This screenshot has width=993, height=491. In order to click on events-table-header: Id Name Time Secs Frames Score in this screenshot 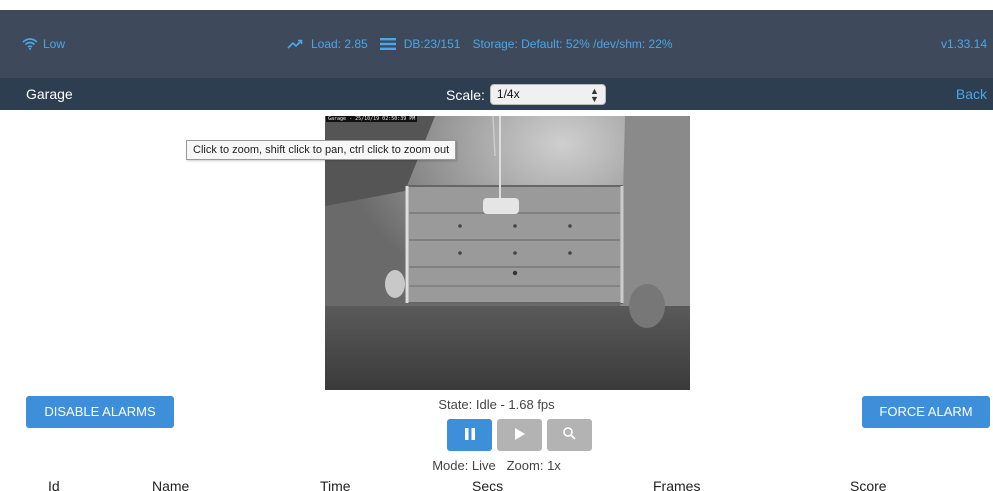, I will do `click(496, 484)`.